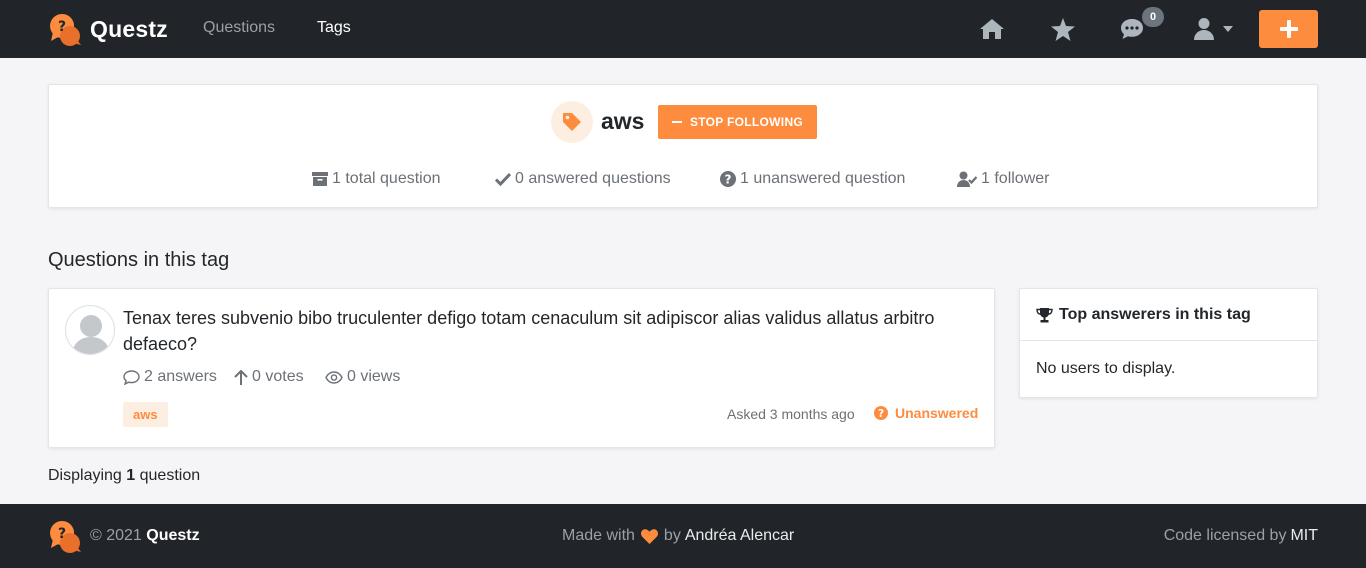  Describe the element at coordinates (145, 536) in the screenshot. I see `footer-copyright: © 2021 Questz` at that location.